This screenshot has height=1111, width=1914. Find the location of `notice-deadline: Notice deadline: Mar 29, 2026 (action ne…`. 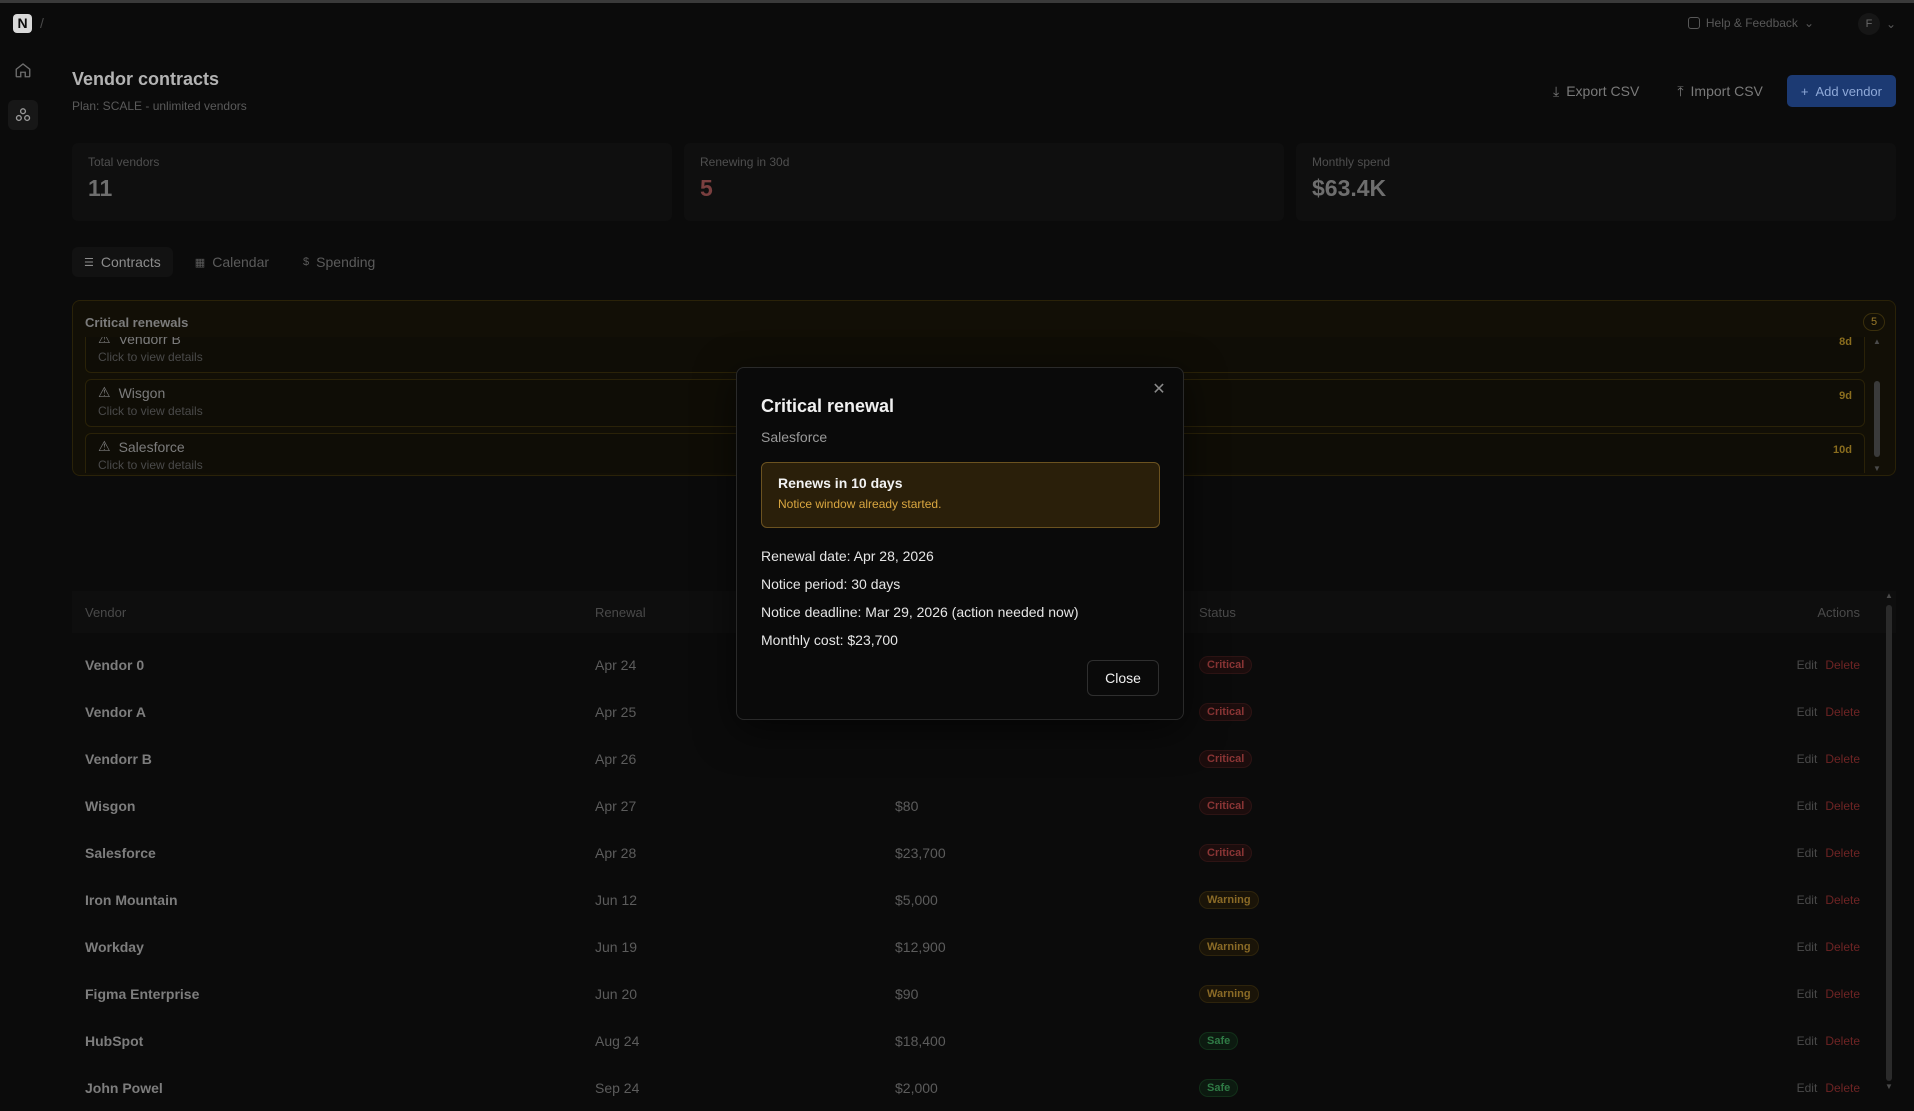

notice-deadline: Notice deadline: Mar 29, 2026 (action ne… is located at coordinates (920, 612).